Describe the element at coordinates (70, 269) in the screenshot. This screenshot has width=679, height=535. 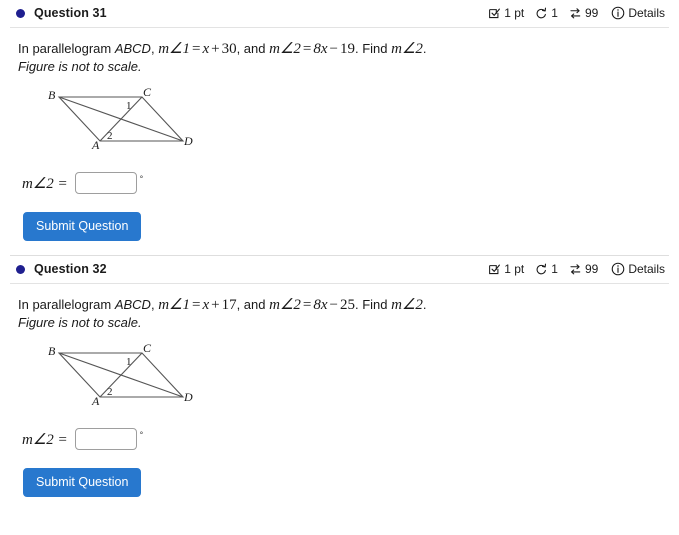
I see `question-title: Question 32` at that location.